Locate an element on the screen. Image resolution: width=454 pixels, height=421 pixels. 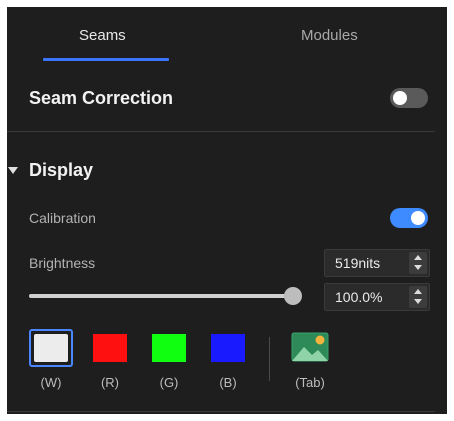
tab-modules: Modules is located at coordinates (329, 35).